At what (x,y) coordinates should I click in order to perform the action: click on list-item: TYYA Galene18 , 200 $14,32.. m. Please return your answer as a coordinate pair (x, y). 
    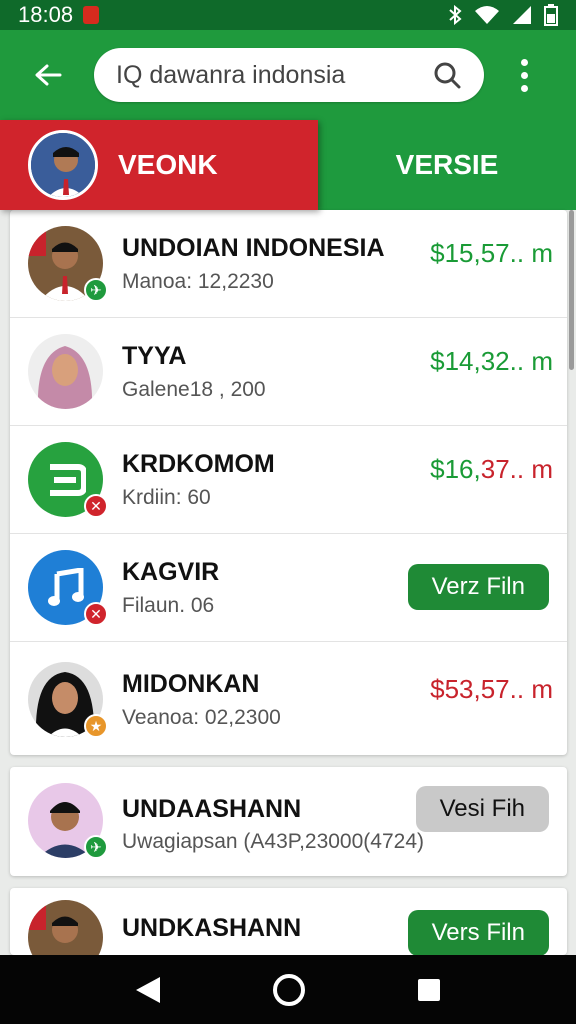
    Looking at the image, I should click on (288, 372).